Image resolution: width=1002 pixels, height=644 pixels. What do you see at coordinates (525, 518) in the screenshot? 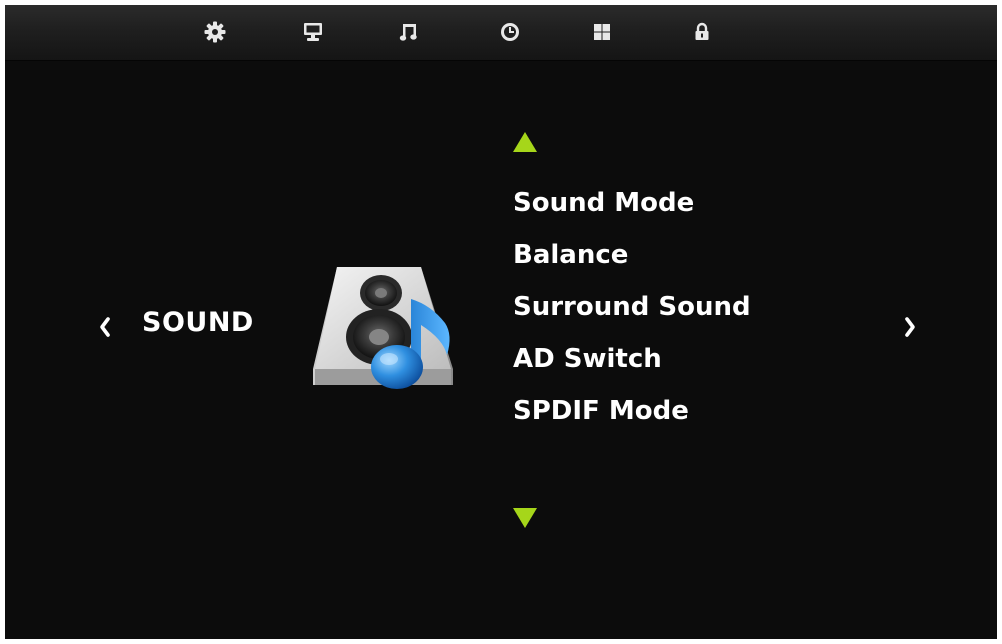
I see `scroll-down-arrow` at bounding box center [525, 518].